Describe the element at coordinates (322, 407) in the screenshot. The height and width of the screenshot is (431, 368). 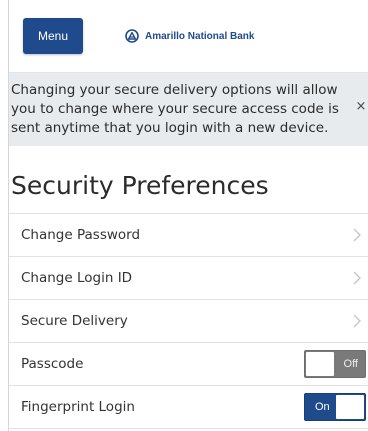
I see `toggle-state-label: On` at that location.